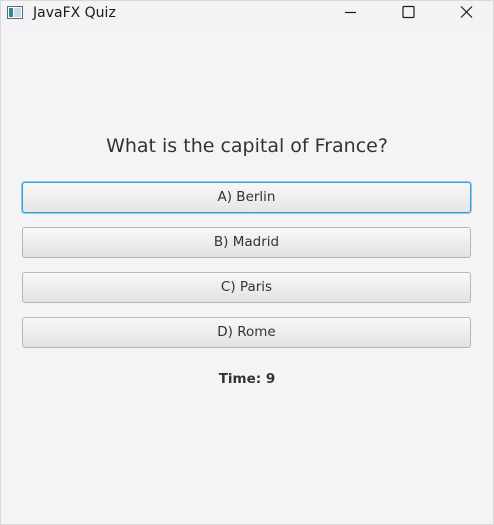 This screenshot has height=525, width=494. I want to click on maximize-icon, so click(408, 12).